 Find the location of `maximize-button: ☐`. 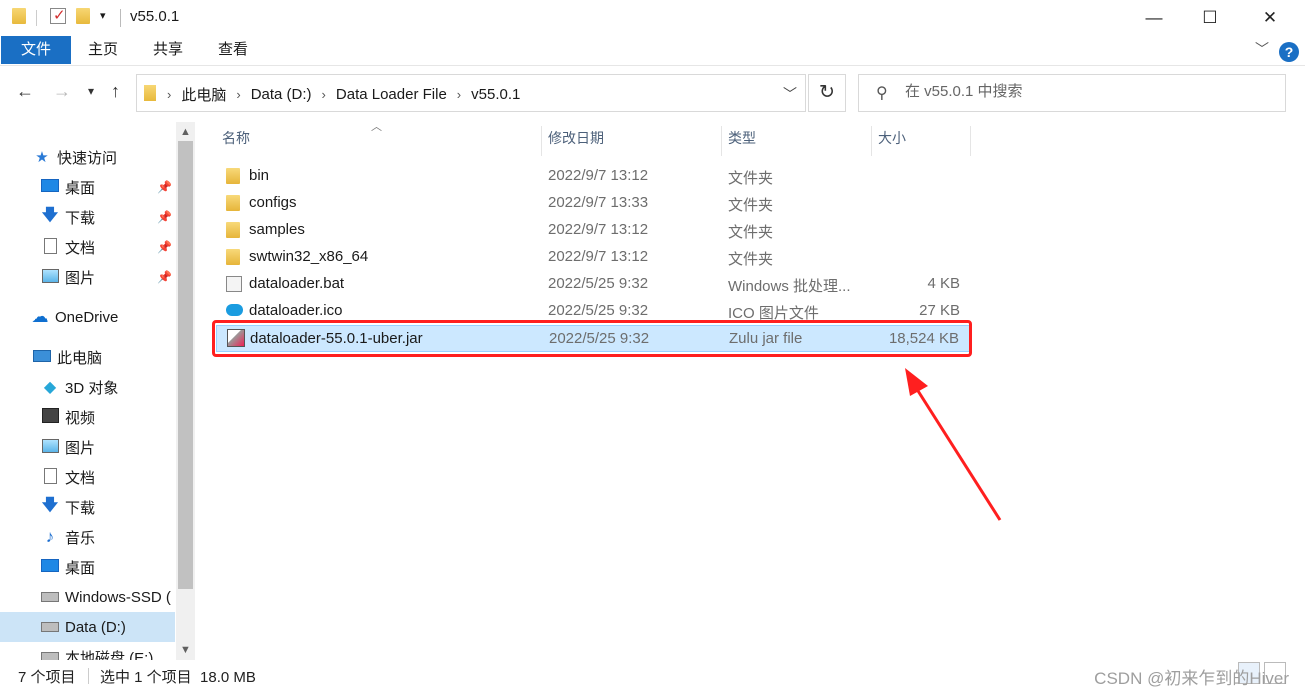

maximize-button: ☐ is located at coordinates (1210, 18).